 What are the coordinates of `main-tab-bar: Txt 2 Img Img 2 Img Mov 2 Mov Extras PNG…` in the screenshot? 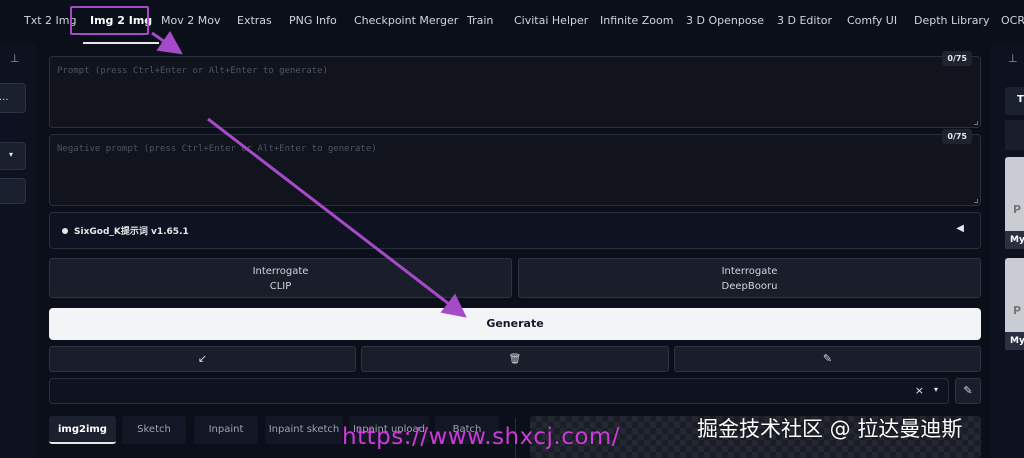 It's located at (512, 22).